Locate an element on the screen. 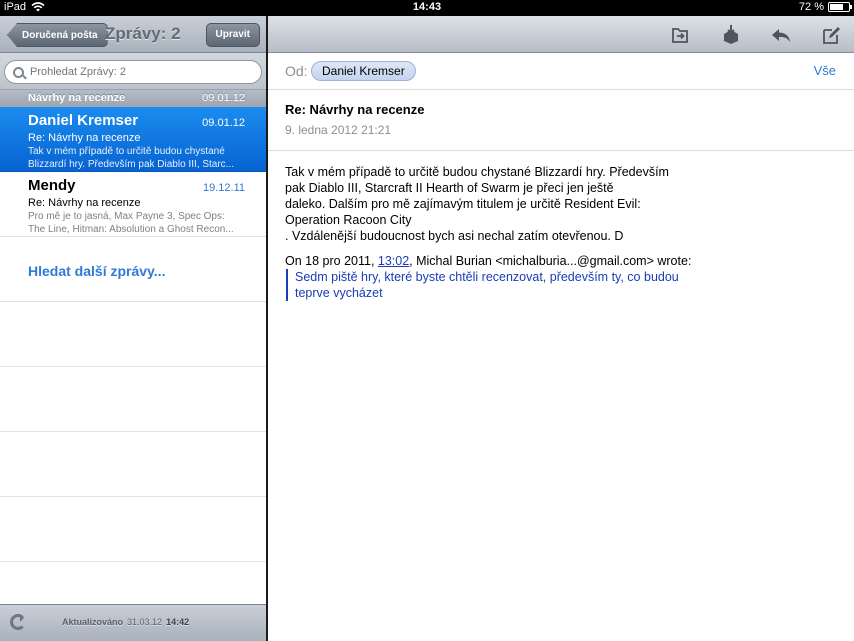 The width and height of the screenshot is (854, 641). detail-toolbar is located at coordinates (561, 34).